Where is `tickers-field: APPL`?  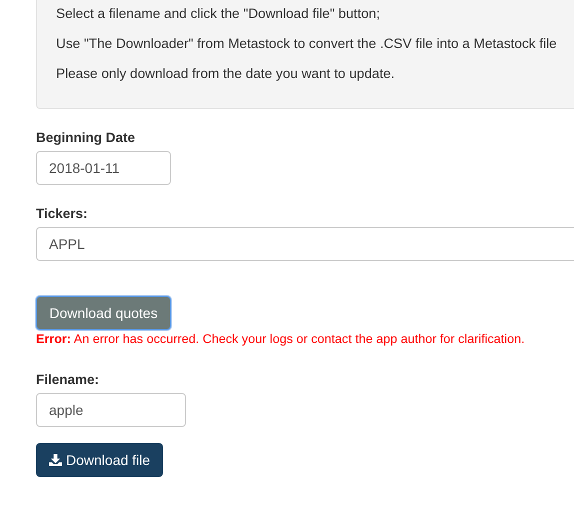
tickers-field: APPL is located at coordinates (305, 244).